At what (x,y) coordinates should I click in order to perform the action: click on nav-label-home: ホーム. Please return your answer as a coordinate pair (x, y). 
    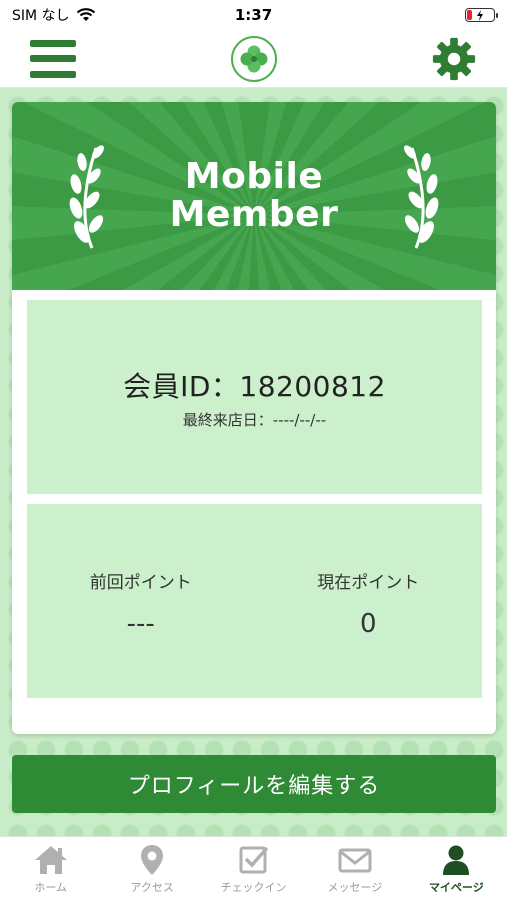
    Looking at the image, I should click on (51, 887).